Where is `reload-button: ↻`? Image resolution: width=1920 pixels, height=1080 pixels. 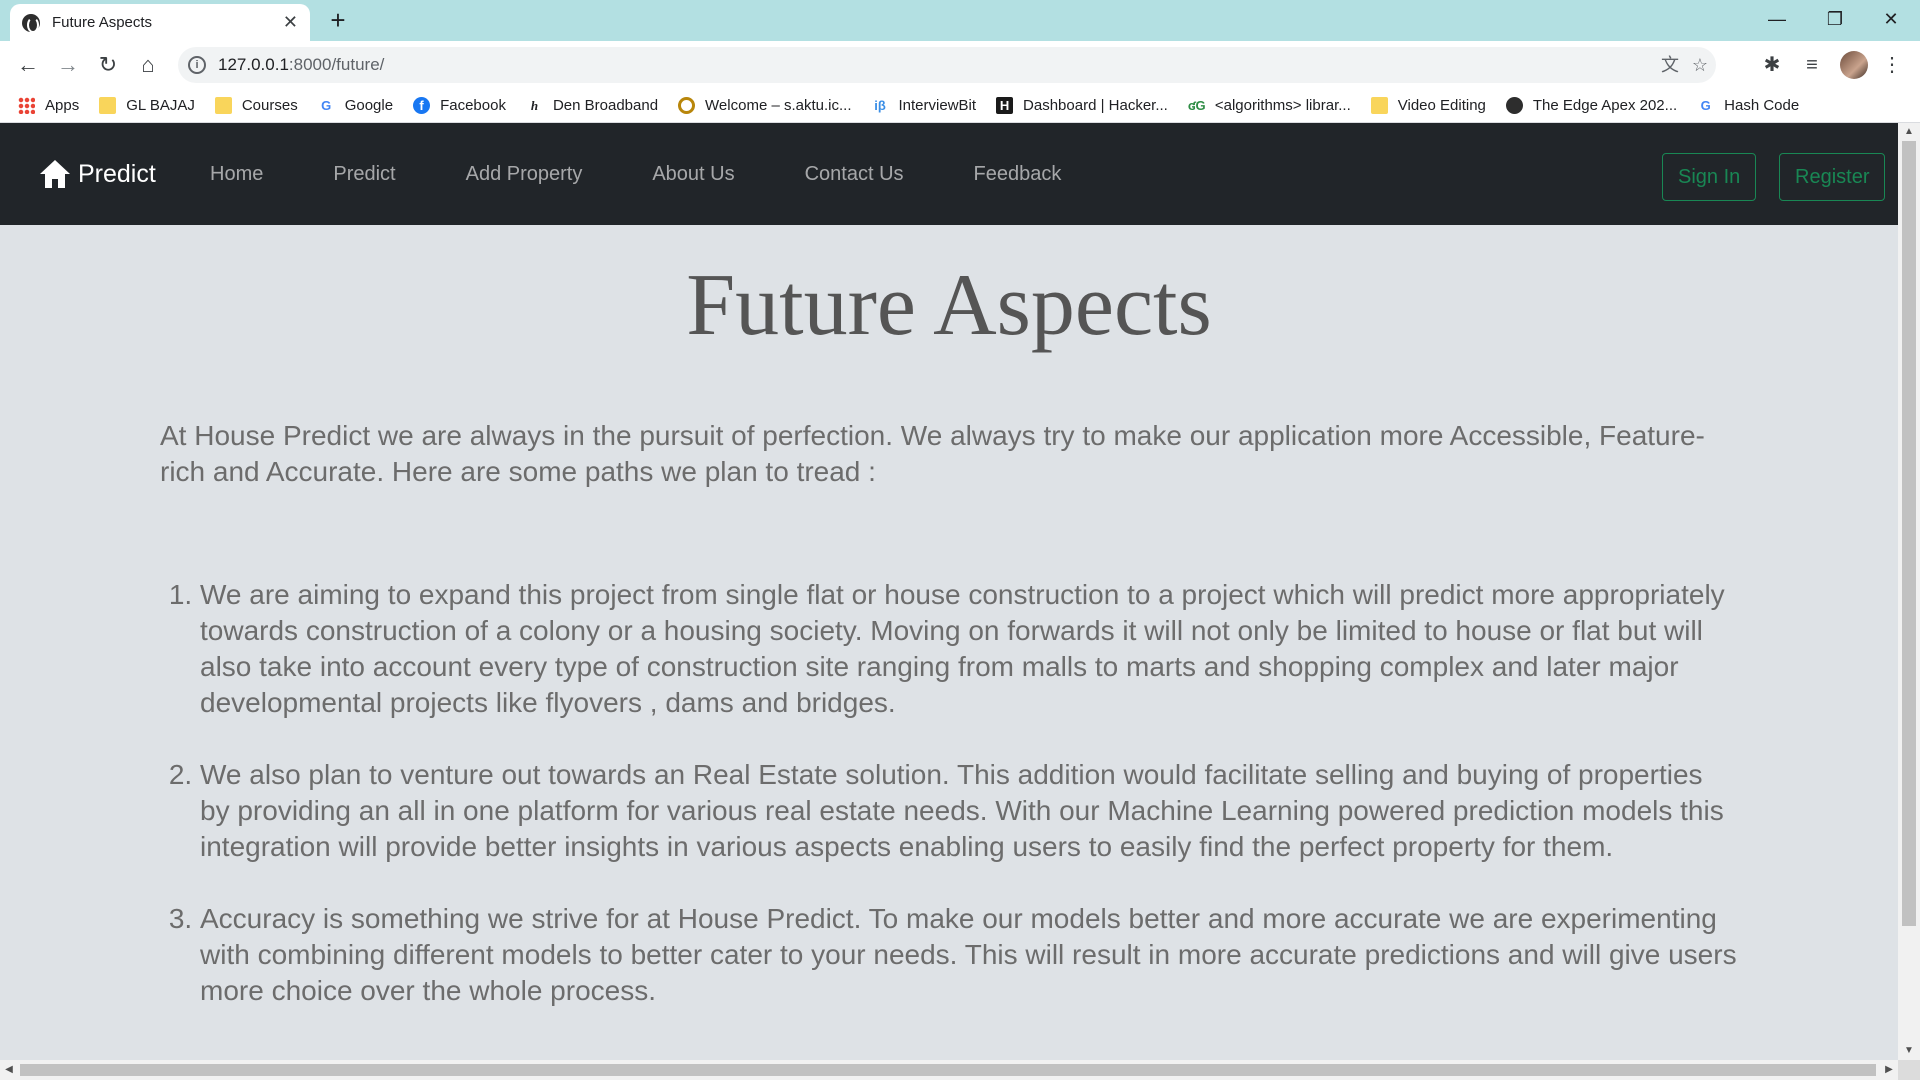 reload-button: ↻ is located at coordinates (108, 65).